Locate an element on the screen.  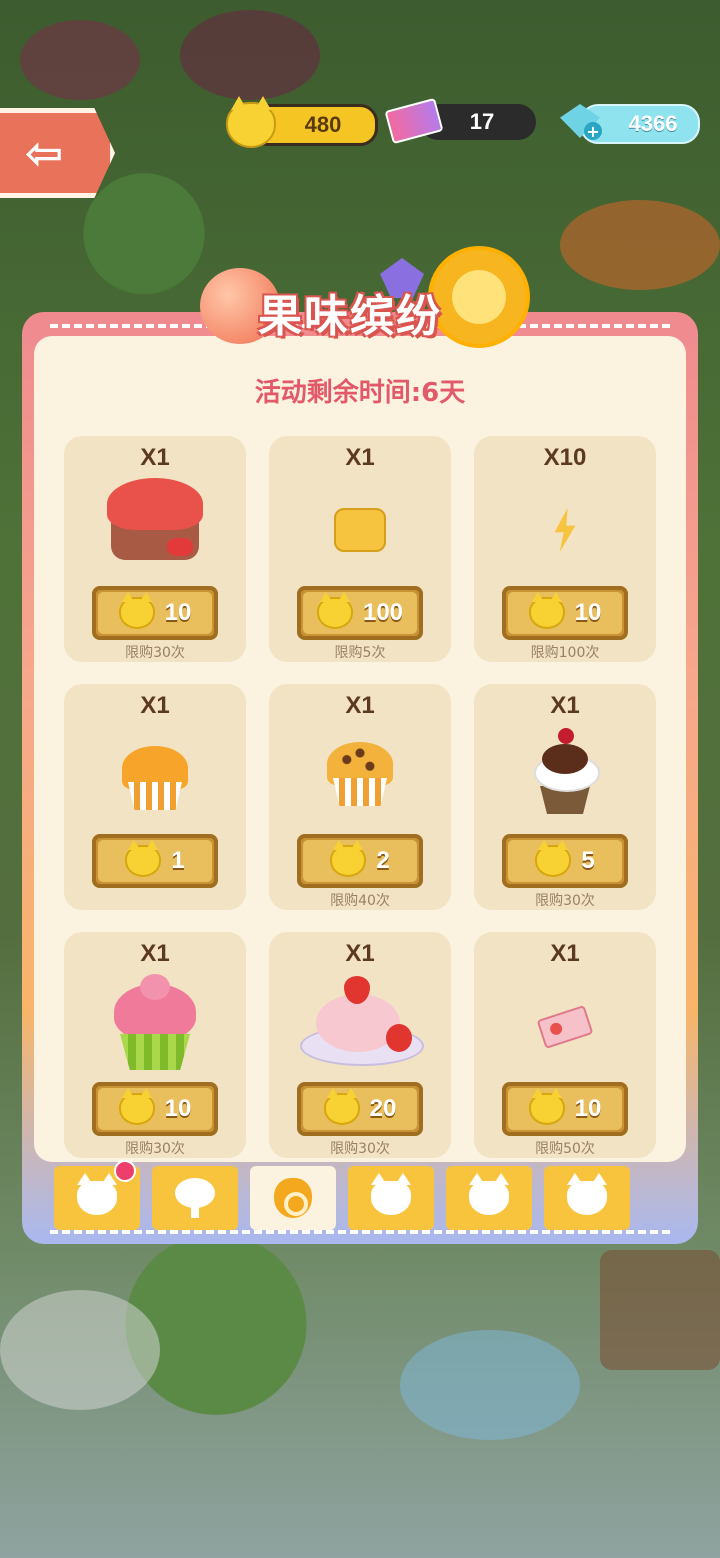
chocolate-chip-muffin-icon is located at coordinates (360, 771).